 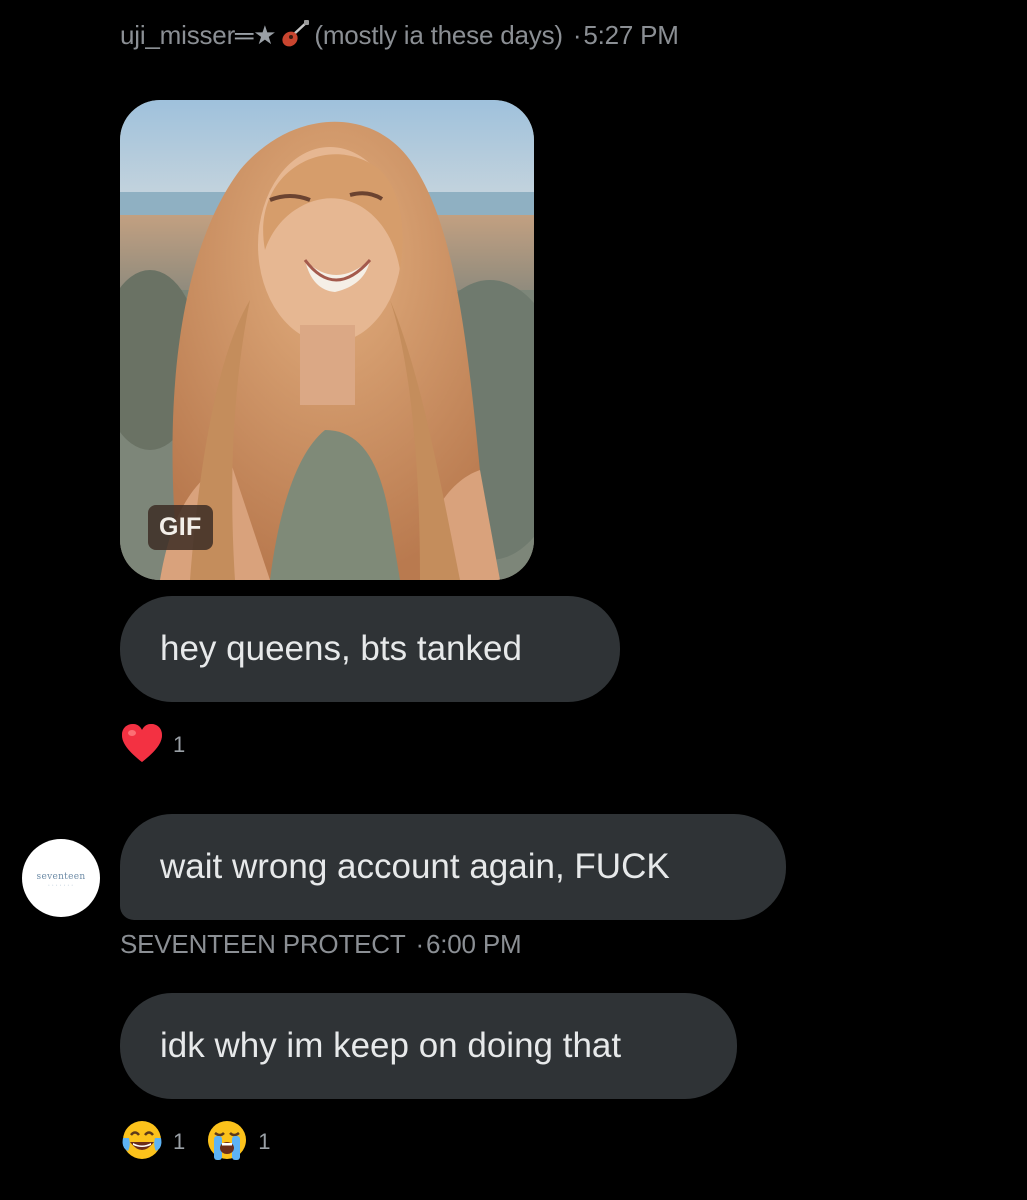 I want to click on reaction-crying: 1, so click(x=238, y=1140).